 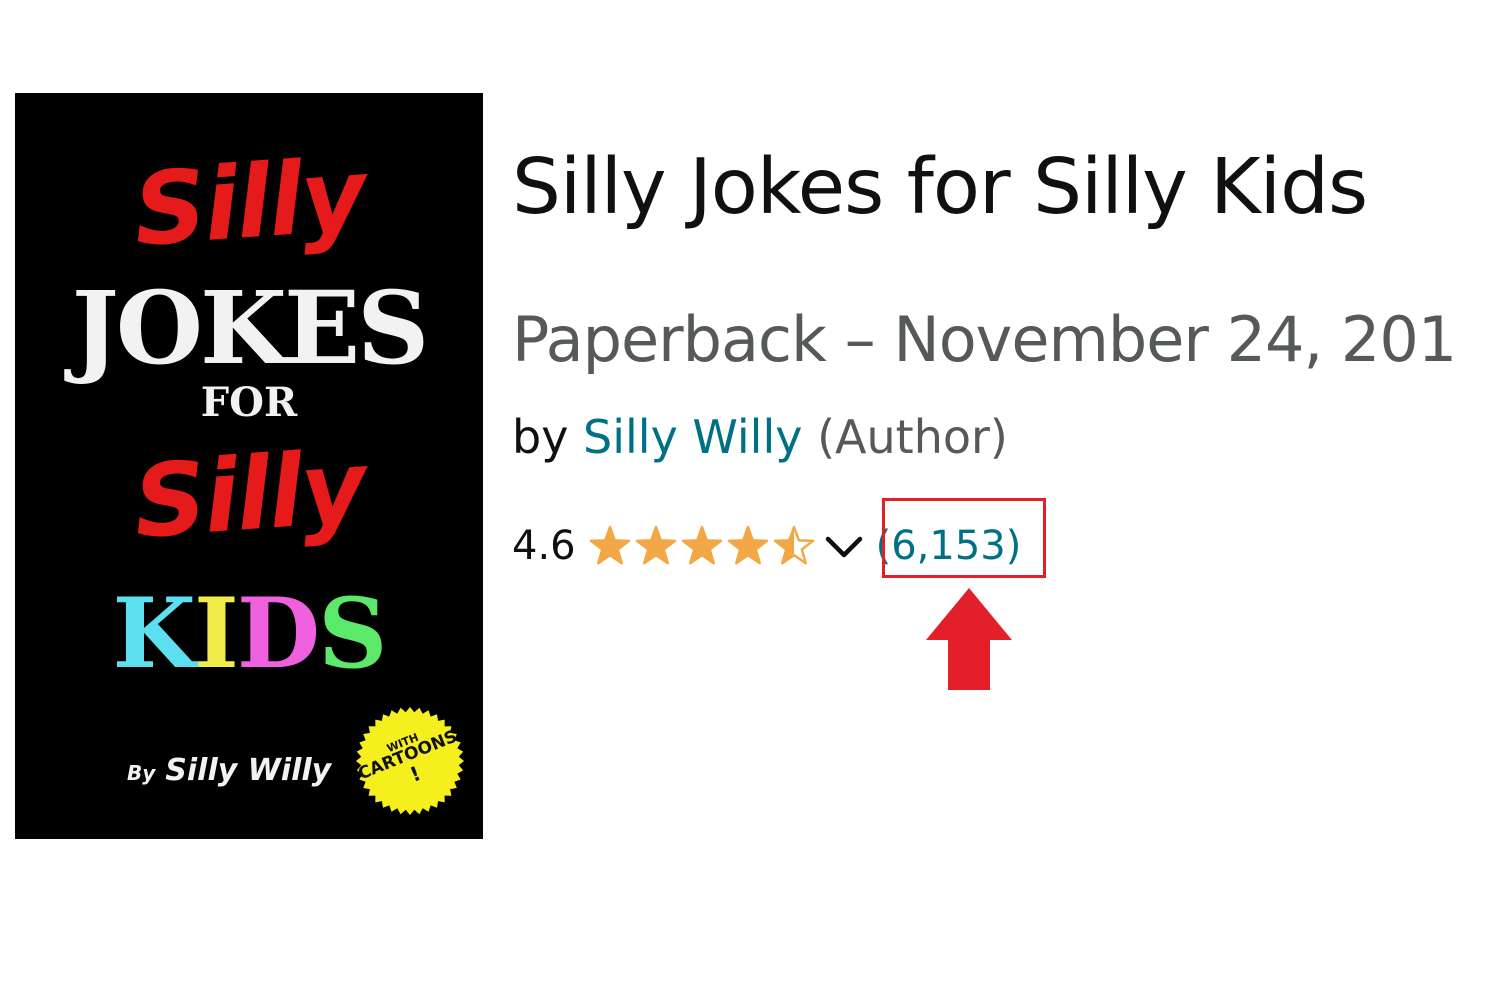 I want to click on up-arrow-icon, so click(x=969, y=639).